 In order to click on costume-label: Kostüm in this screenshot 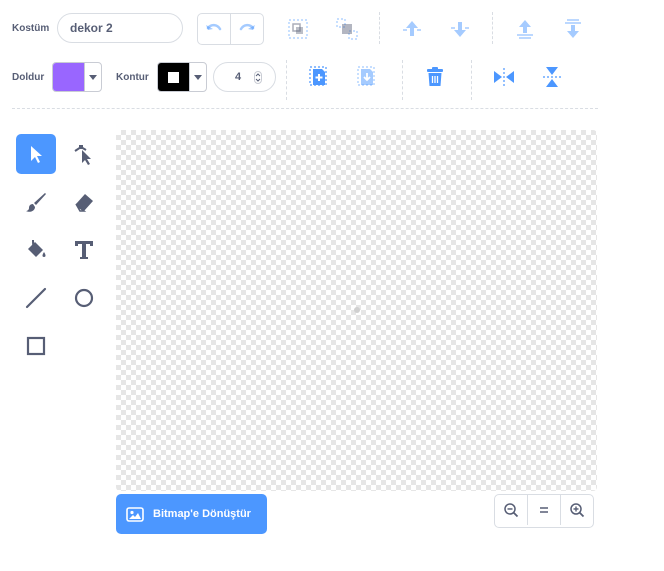, I will do `click(31, 28)`.